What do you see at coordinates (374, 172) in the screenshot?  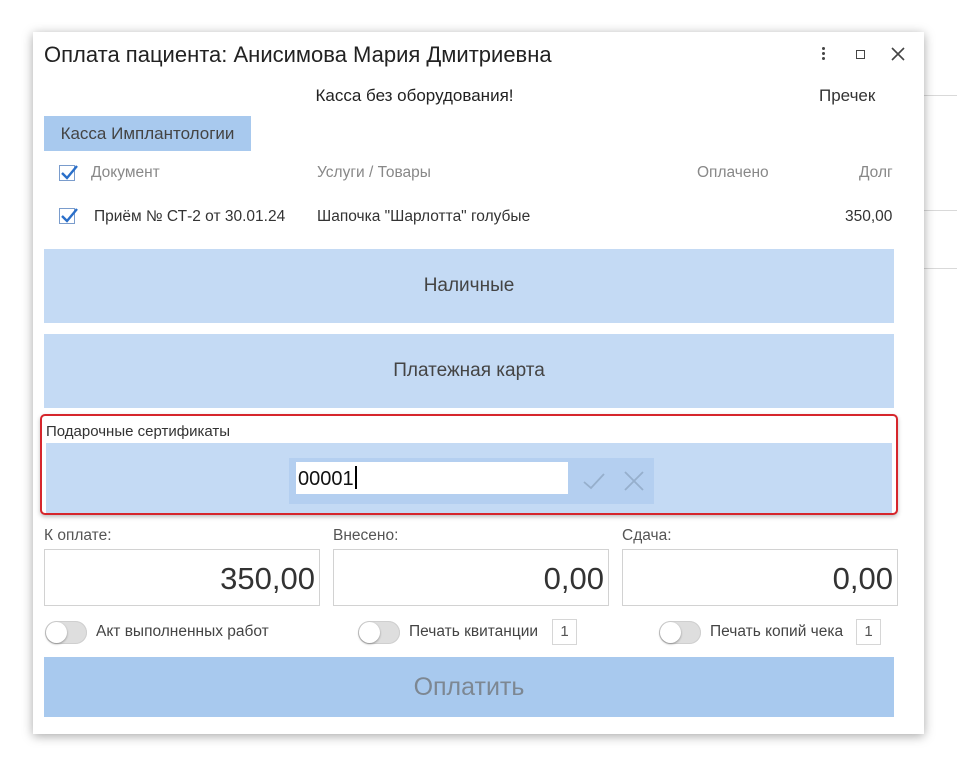 I see `column-header-services: Услуги / Товары` at bounding box center [374, 172].